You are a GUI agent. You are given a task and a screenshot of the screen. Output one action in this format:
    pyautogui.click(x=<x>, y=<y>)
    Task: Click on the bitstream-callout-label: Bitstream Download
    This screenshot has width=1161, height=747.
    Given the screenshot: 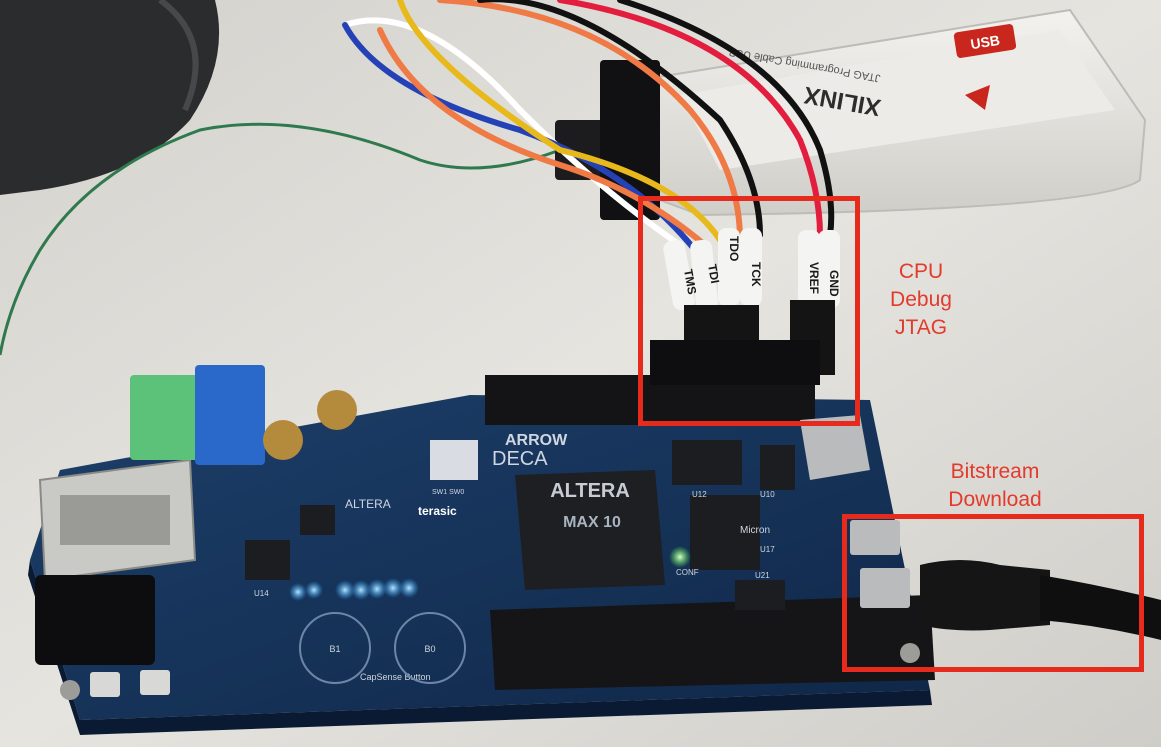 What is the action you would take?
    pyautogui.click(x=995, y=485)
    